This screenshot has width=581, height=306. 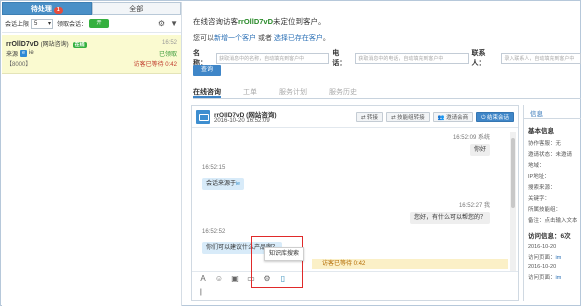 I want to click on chat-toolbar: A ☺ ▣ ▭ ⚙ ▯, so click(x=355, y=278).